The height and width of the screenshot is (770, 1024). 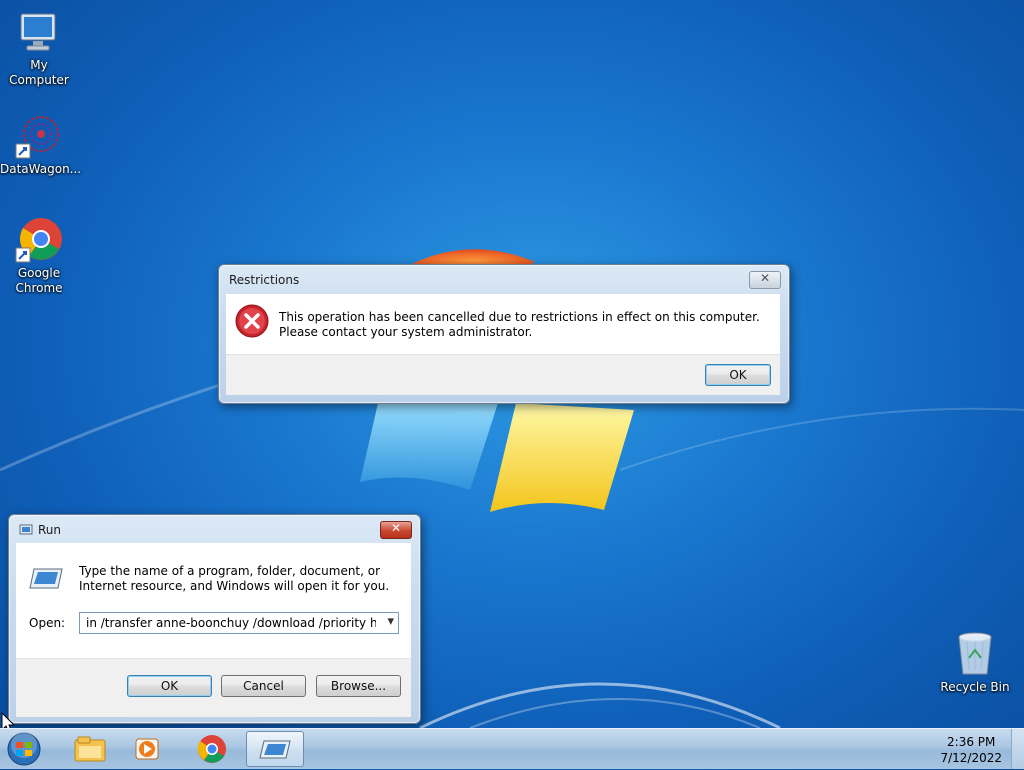 What do you see at coordinates (252, 321) in the screenshot?
I see `error-icon` at bounding box center [252, 321].